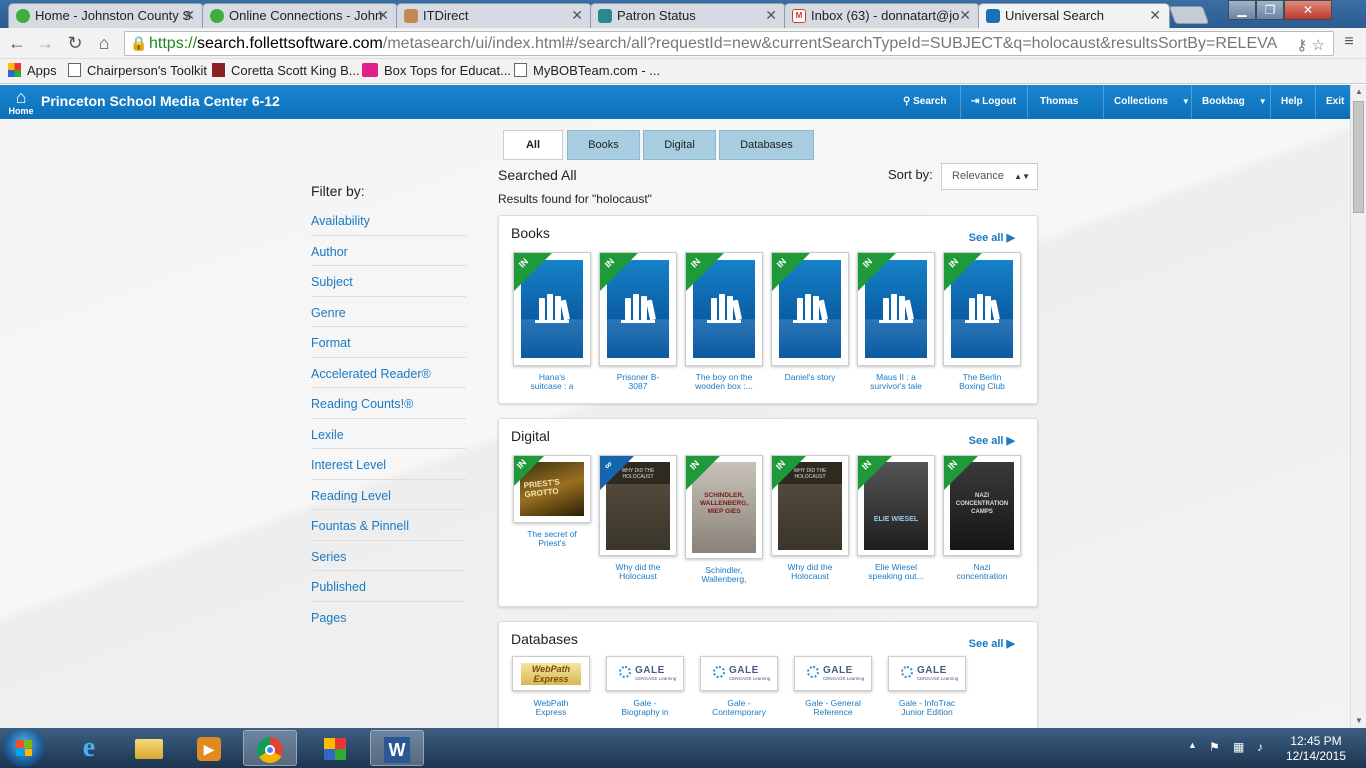 The height and width of the screenshot is (768, 1366). What do you see at coordinates (1358, 406) in the screenshot?
I see `page-scrollbar: ▲ ▼` at bounding box center [1358, 406].